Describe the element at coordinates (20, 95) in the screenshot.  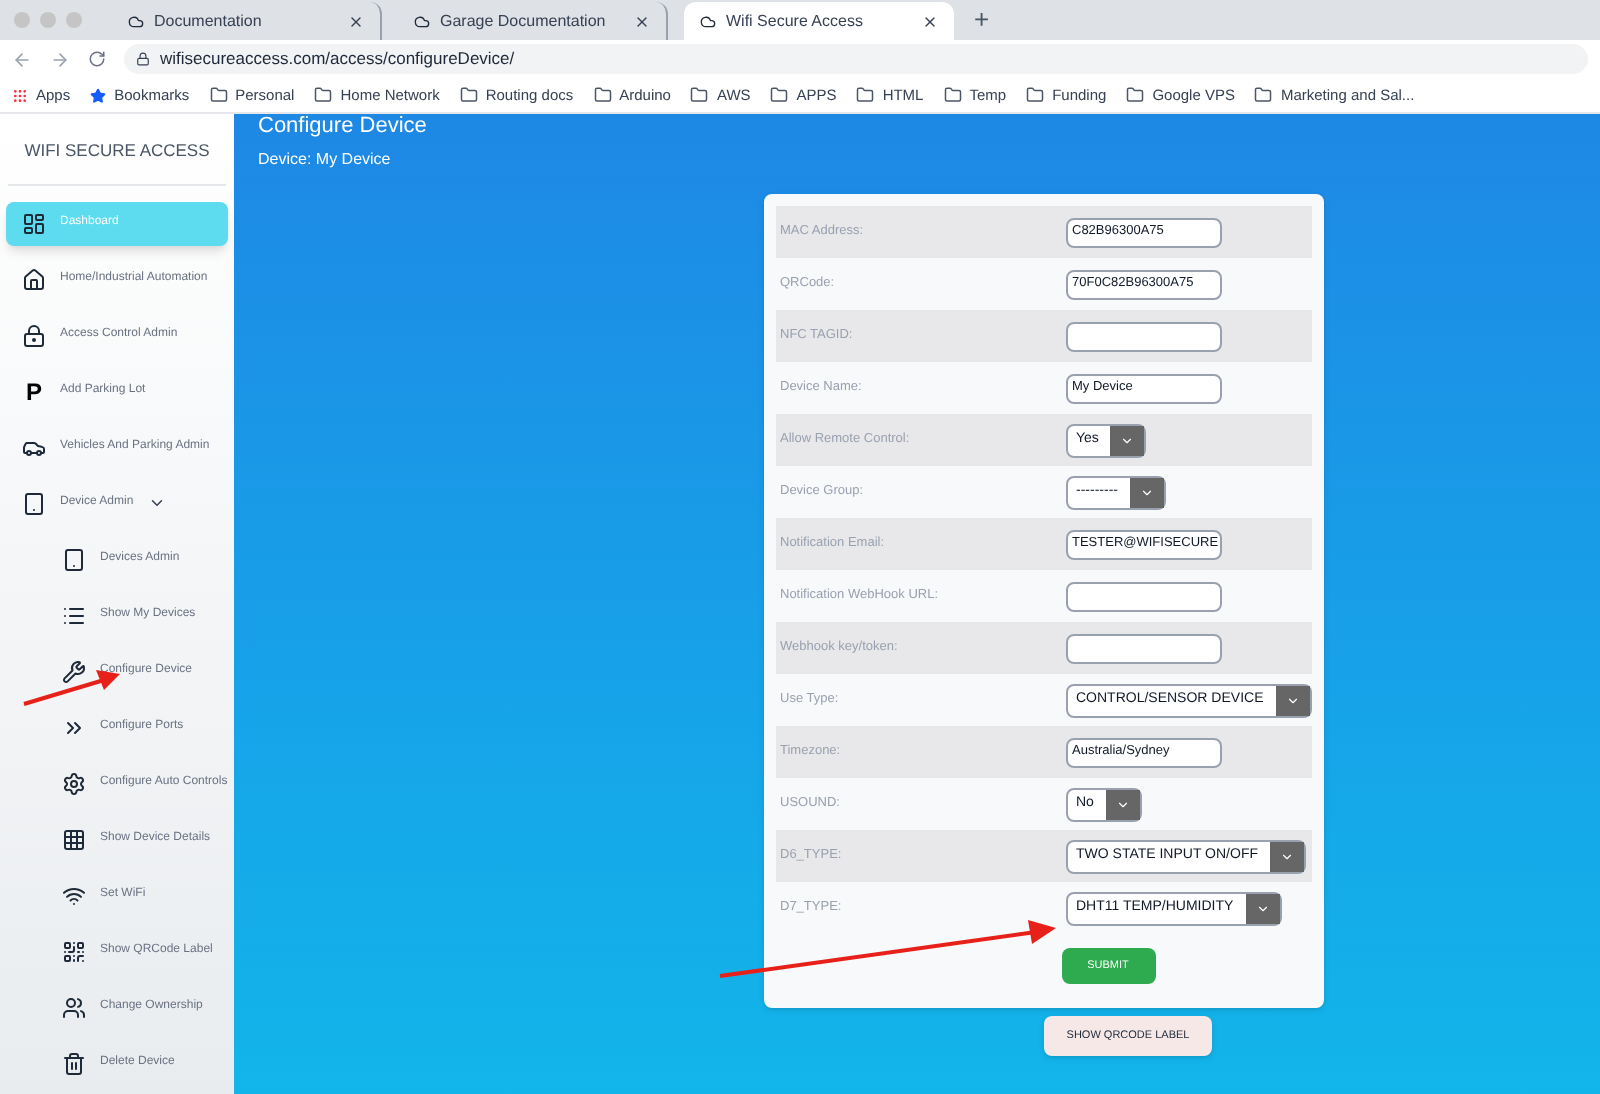
I see `apps-icon` at that location.